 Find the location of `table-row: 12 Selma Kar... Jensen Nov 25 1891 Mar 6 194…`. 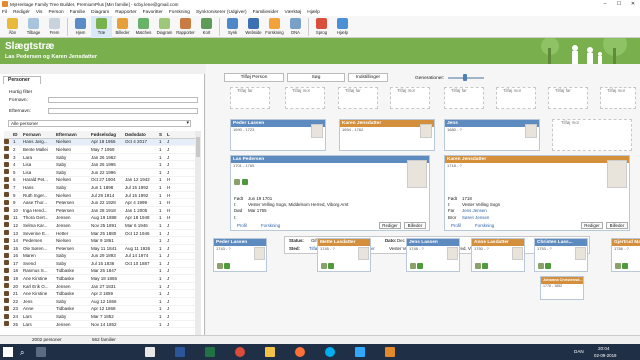

table-row: 12 Selma Kar... Jensen Nov 25 1891 Mar 6 194… is located at coordinates (99, 226).